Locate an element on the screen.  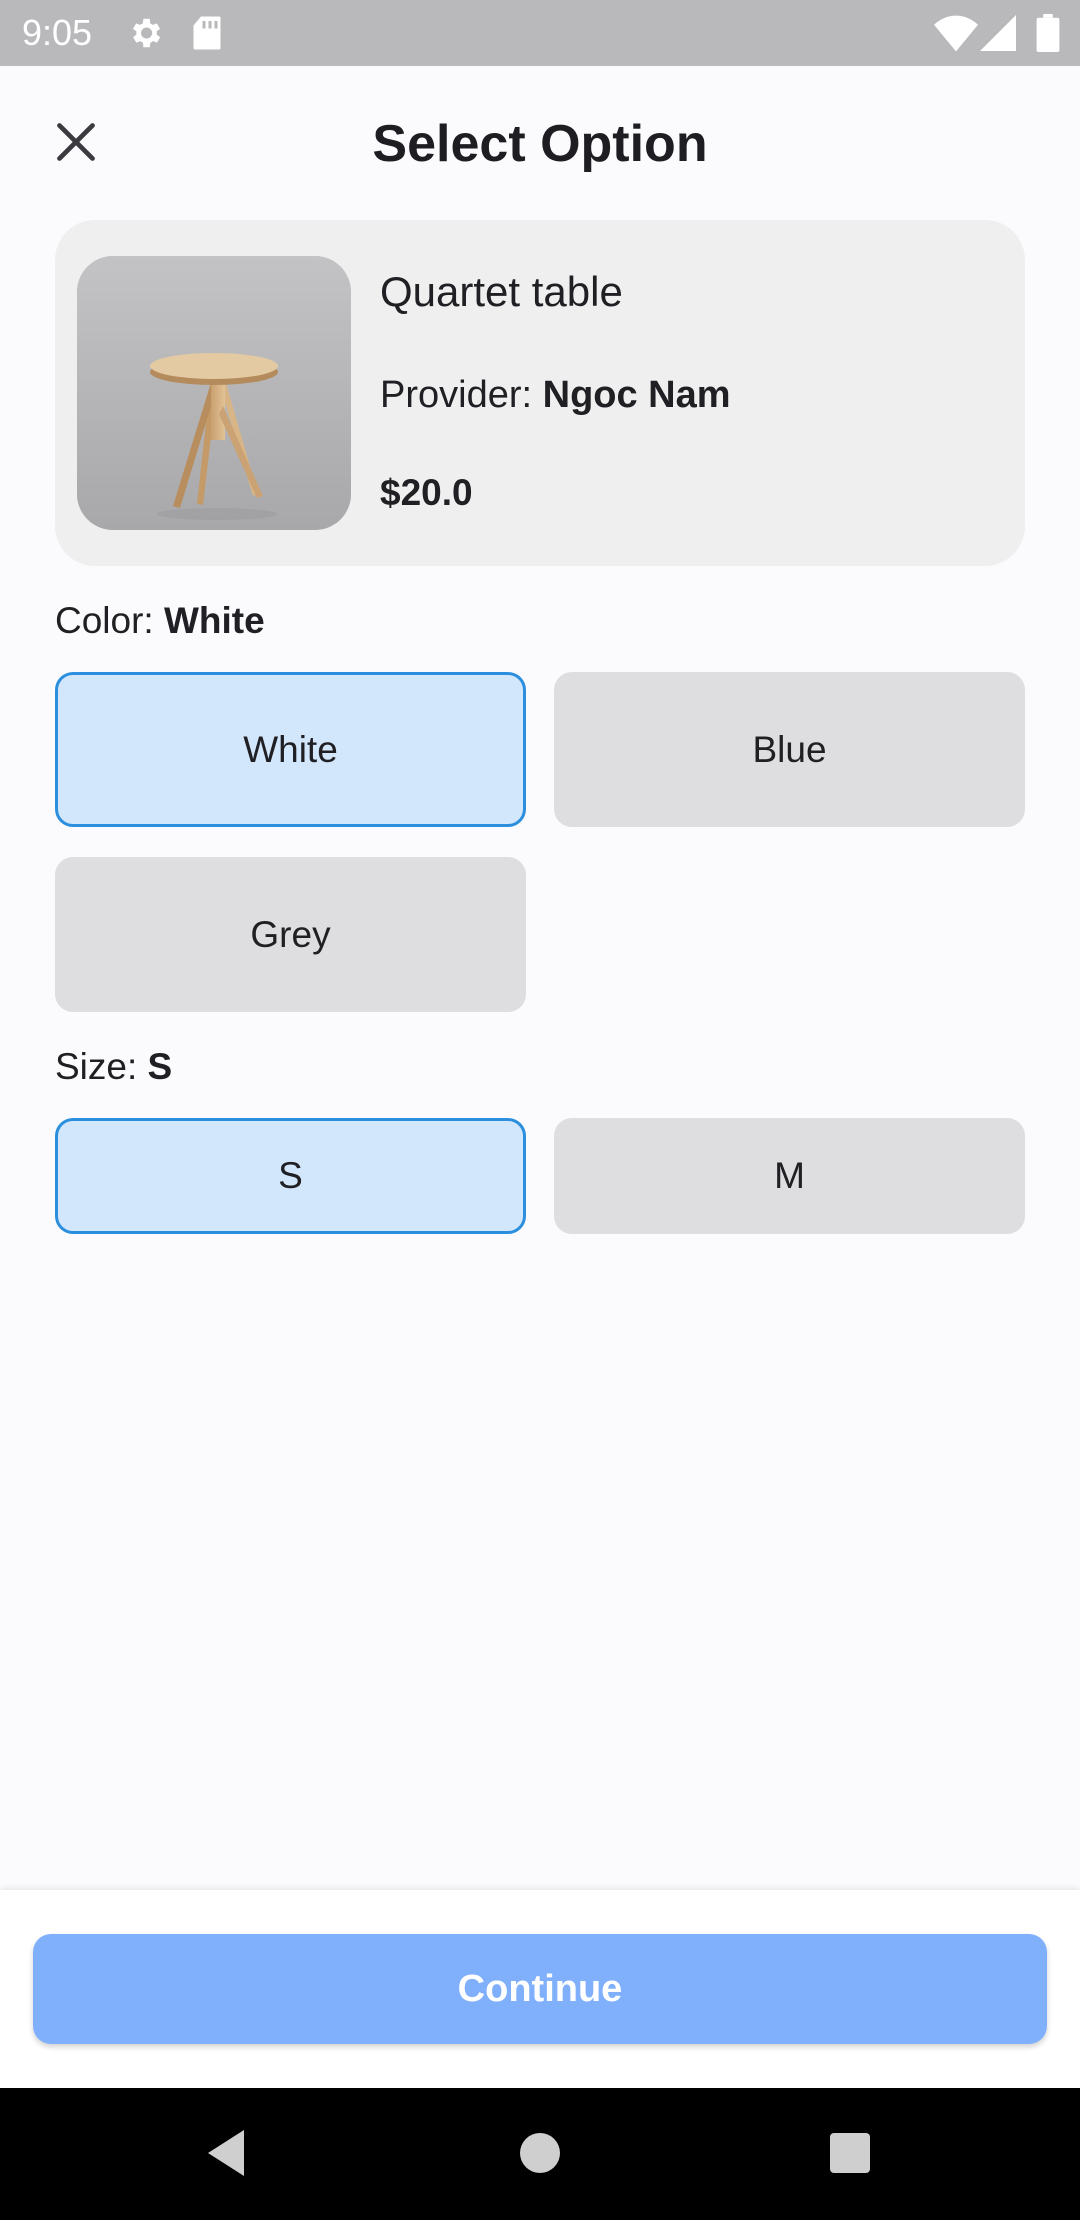
status-time: 9:05 is located at coordinates (57, 32).